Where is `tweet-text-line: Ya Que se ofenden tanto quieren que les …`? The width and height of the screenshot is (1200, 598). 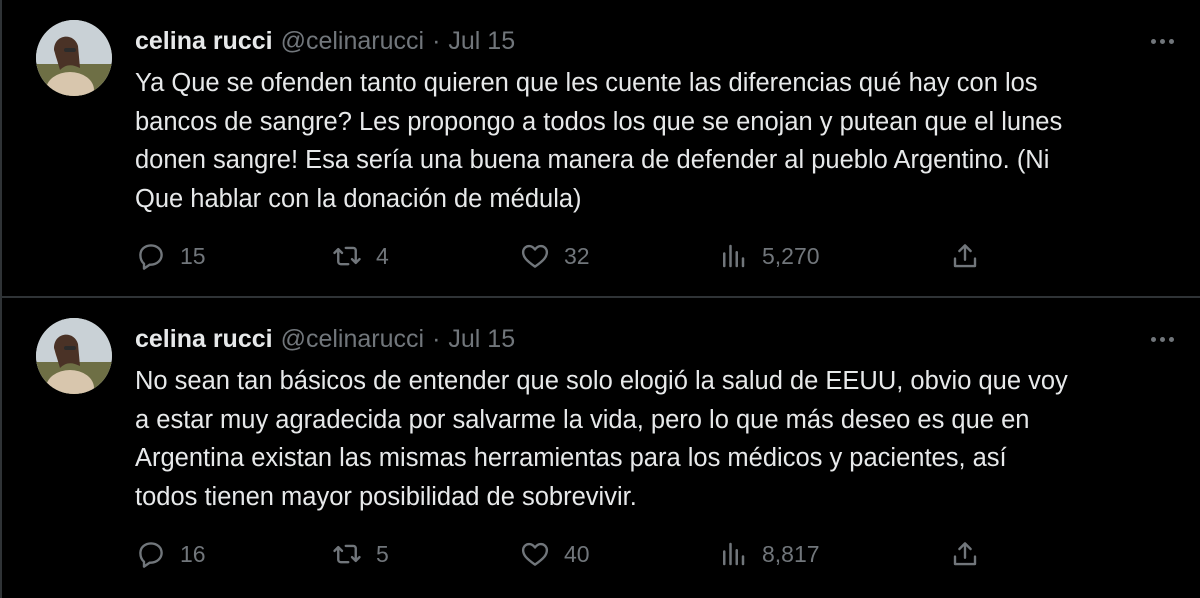 tweet-text-line: Ya Que se ofenden tanto quieren que les … is located at coordinates (586, 83).